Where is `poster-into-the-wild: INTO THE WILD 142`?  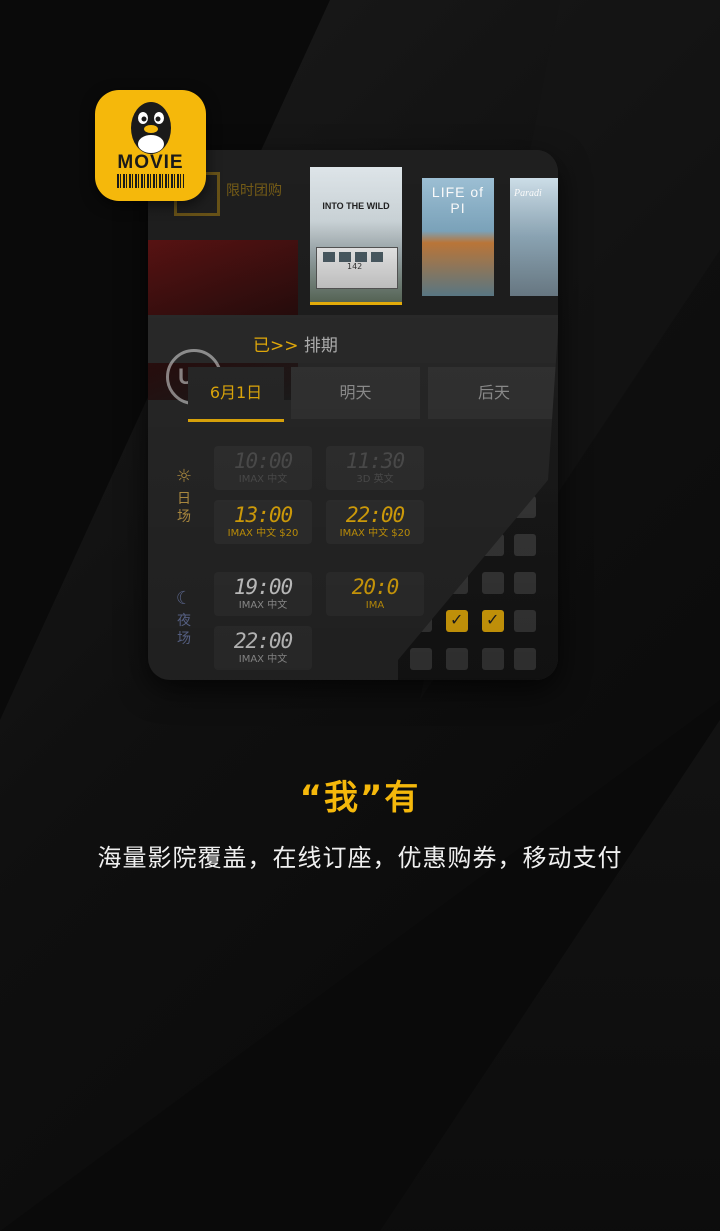 poster-into-the-wild: INTO THE WILD 142 is located at coordinates (356, 236).